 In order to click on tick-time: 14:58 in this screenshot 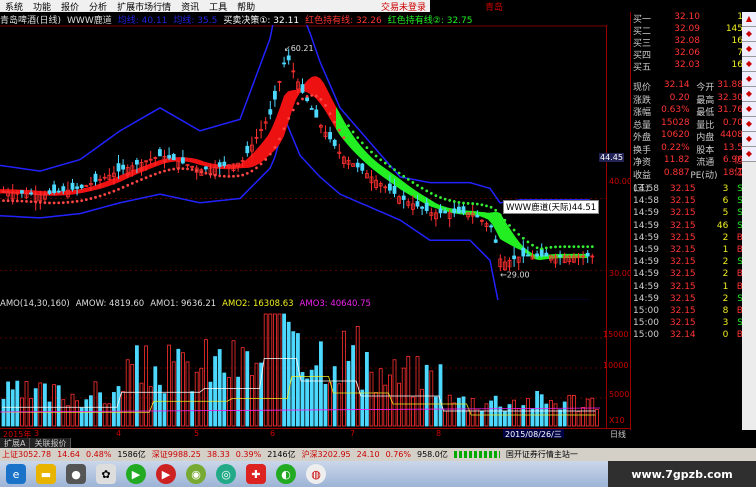, I will do `click(646, 201)`.